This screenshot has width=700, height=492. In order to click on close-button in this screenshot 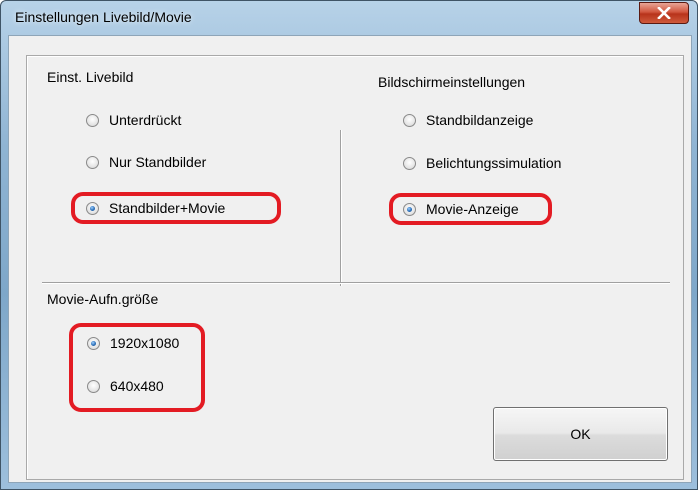, I will do `click(664, 13)`.